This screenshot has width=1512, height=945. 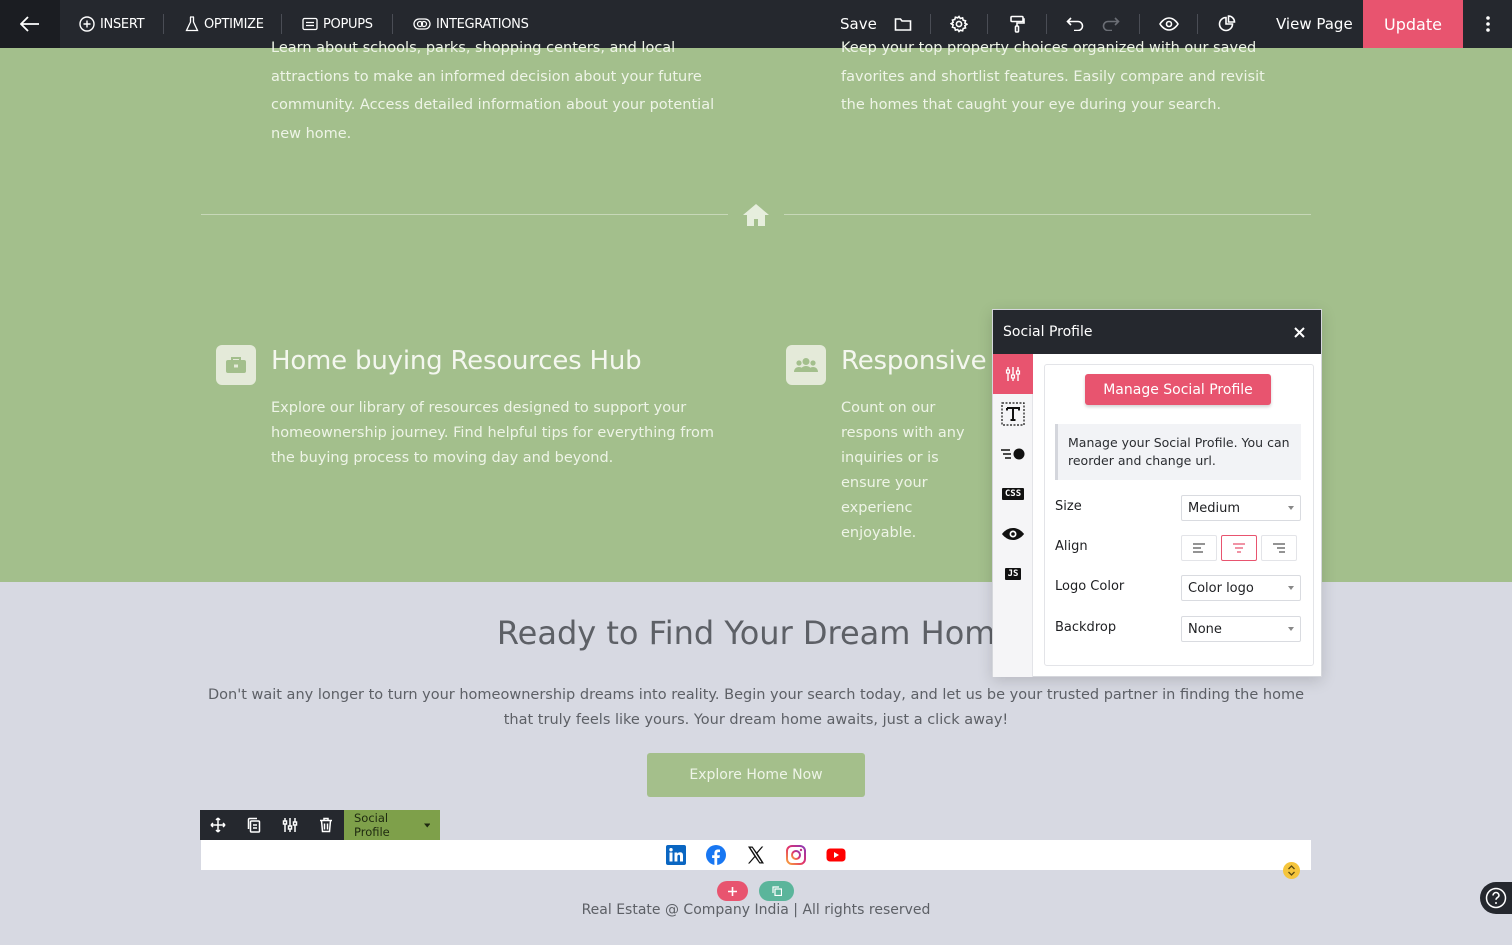 I want to click on integrations-label: INTEGRATIONS, so click(x=482, y=24).